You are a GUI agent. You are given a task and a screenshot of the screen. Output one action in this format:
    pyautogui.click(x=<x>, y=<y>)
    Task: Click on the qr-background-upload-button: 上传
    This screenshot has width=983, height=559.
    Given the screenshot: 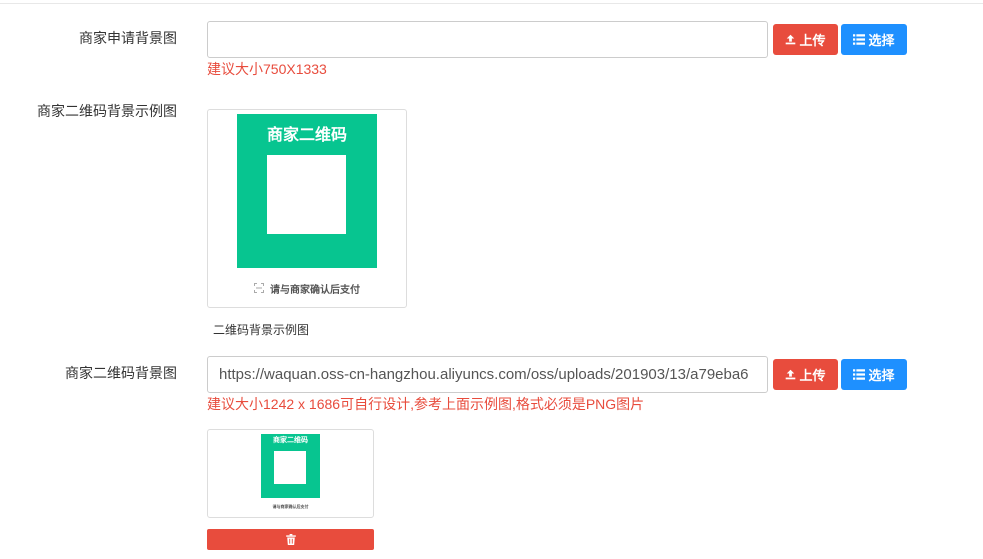 What is the action you would take?
    pyautogui.click(x=805, y=374)
    